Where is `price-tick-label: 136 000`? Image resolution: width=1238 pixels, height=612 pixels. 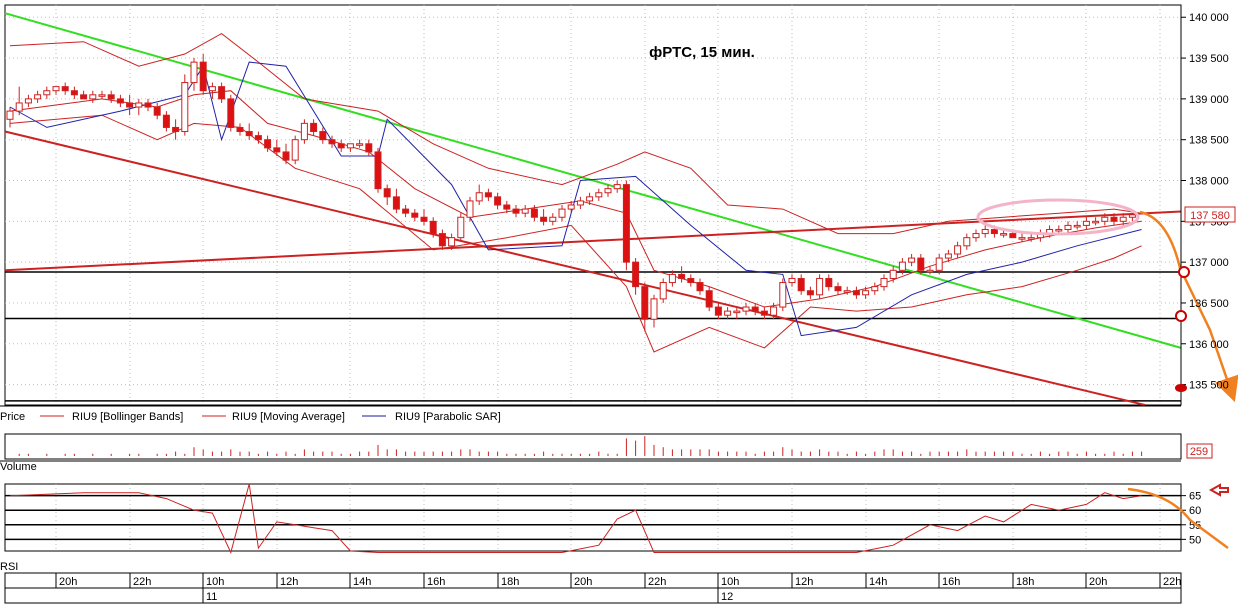 price-tick-label: 136 000 is located at coordinates (1209, 345).